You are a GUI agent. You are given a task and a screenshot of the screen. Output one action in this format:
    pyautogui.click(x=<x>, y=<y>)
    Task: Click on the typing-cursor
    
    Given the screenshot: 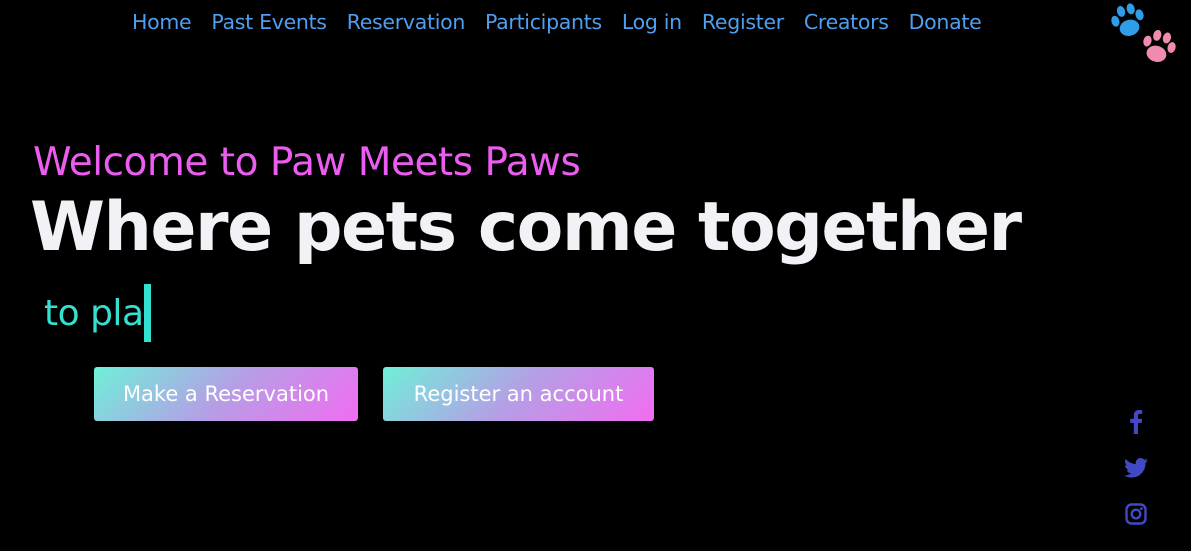 What is the action you would take?
    pyautogui.click(x=147, y=313)
    